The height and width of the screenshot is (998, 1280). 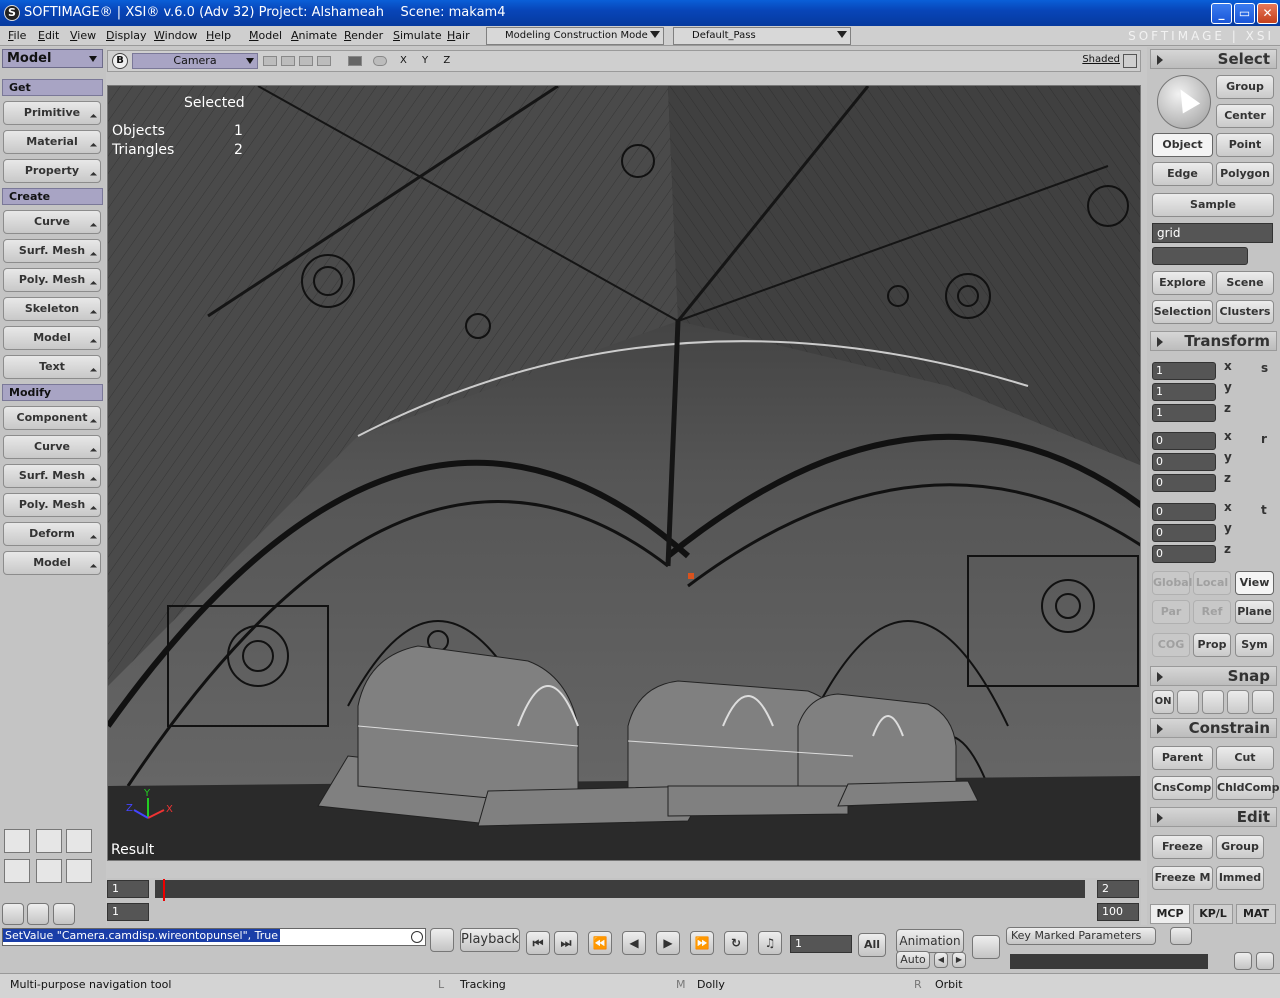 I want to click on layout-four-icon, so click(x=79, y=841).